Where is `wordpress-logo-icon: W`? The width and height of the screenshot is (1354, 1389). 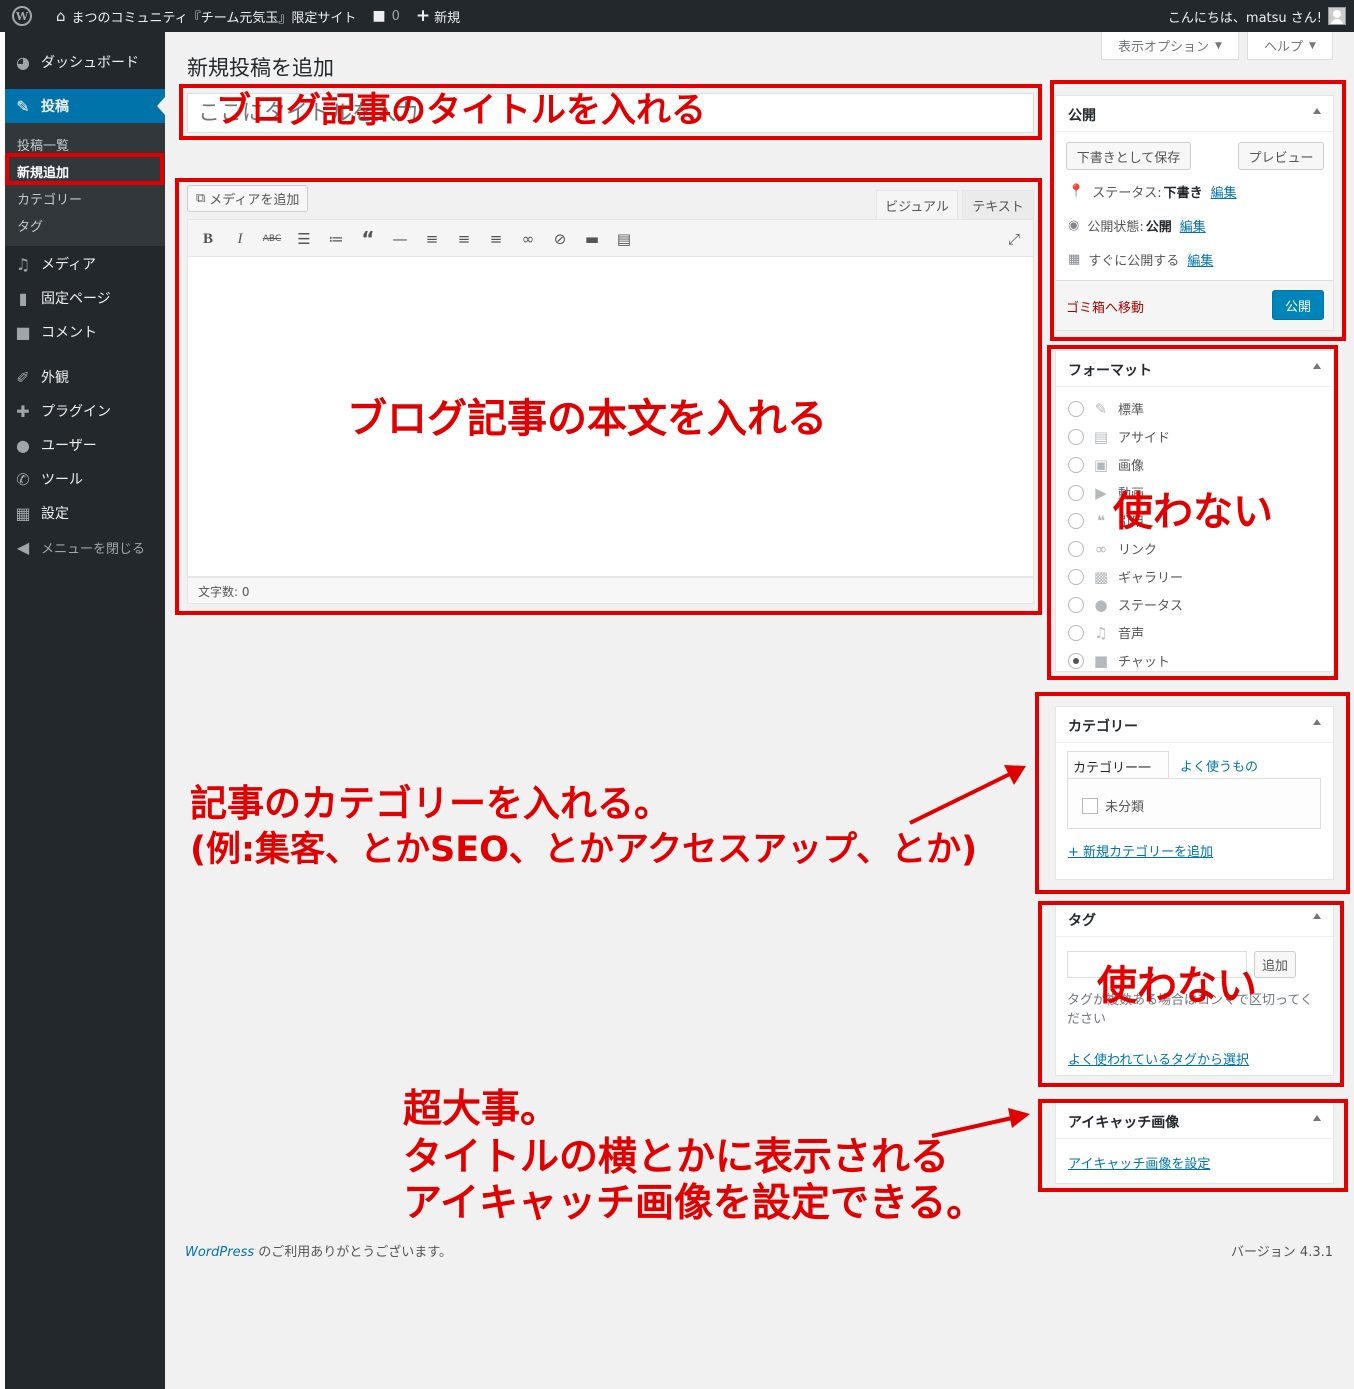 wordpress-logo-icon: W is located at coordinates (22, 16).